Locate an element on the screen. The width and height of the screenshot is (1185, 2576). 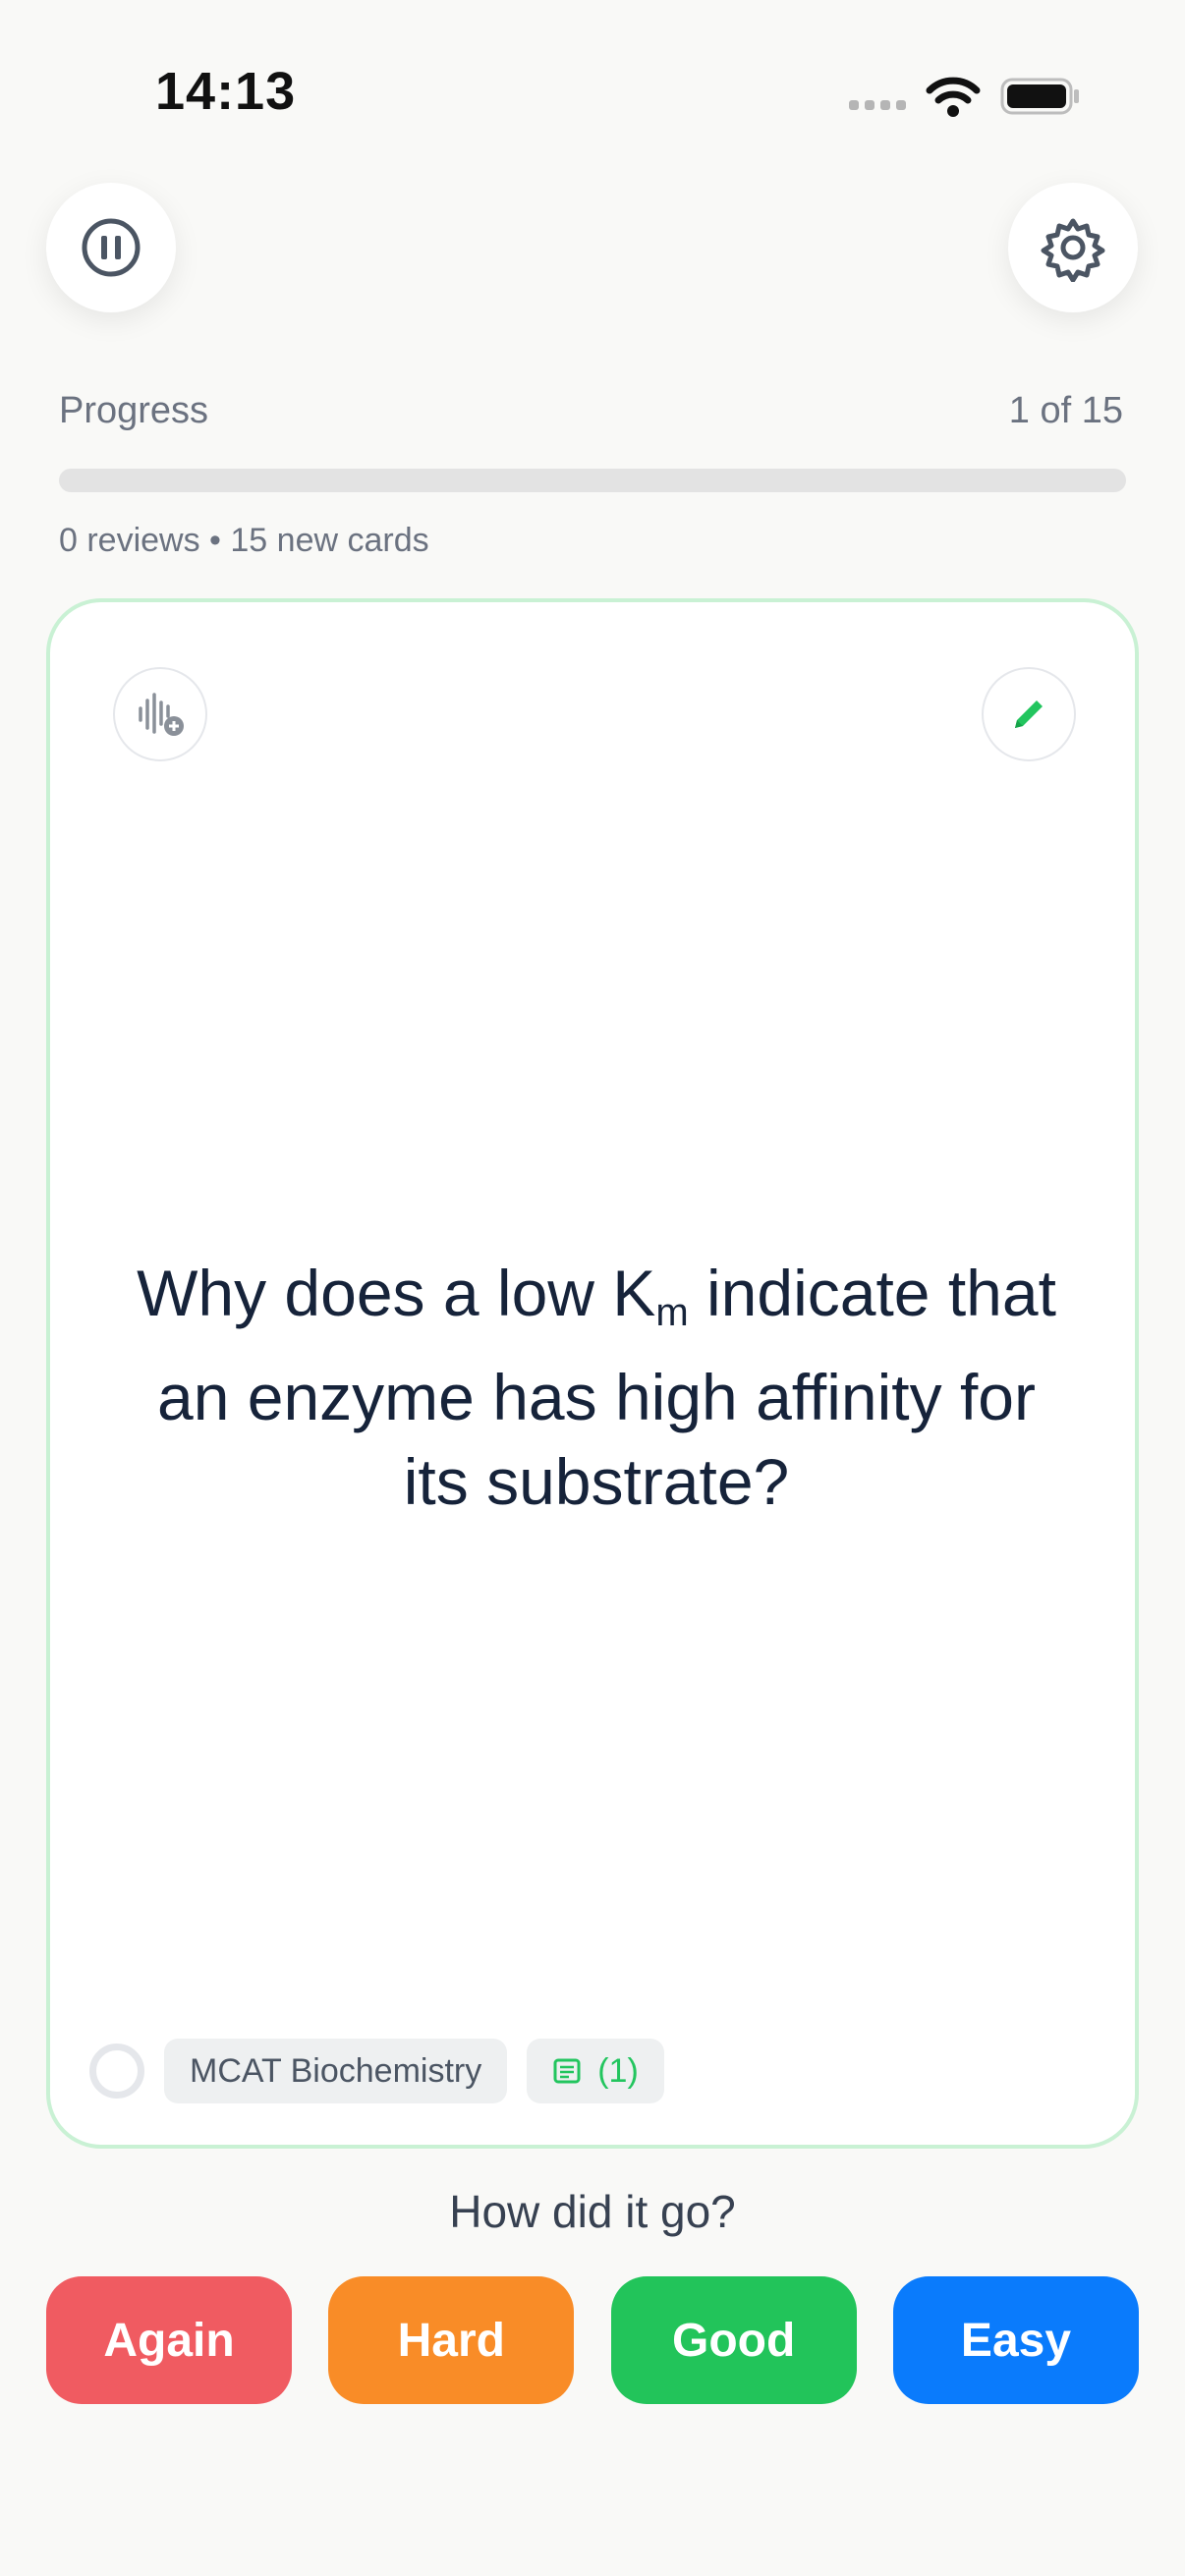
deck-tag: MCAT Biochemistry is located at coordinates (336, 2071).